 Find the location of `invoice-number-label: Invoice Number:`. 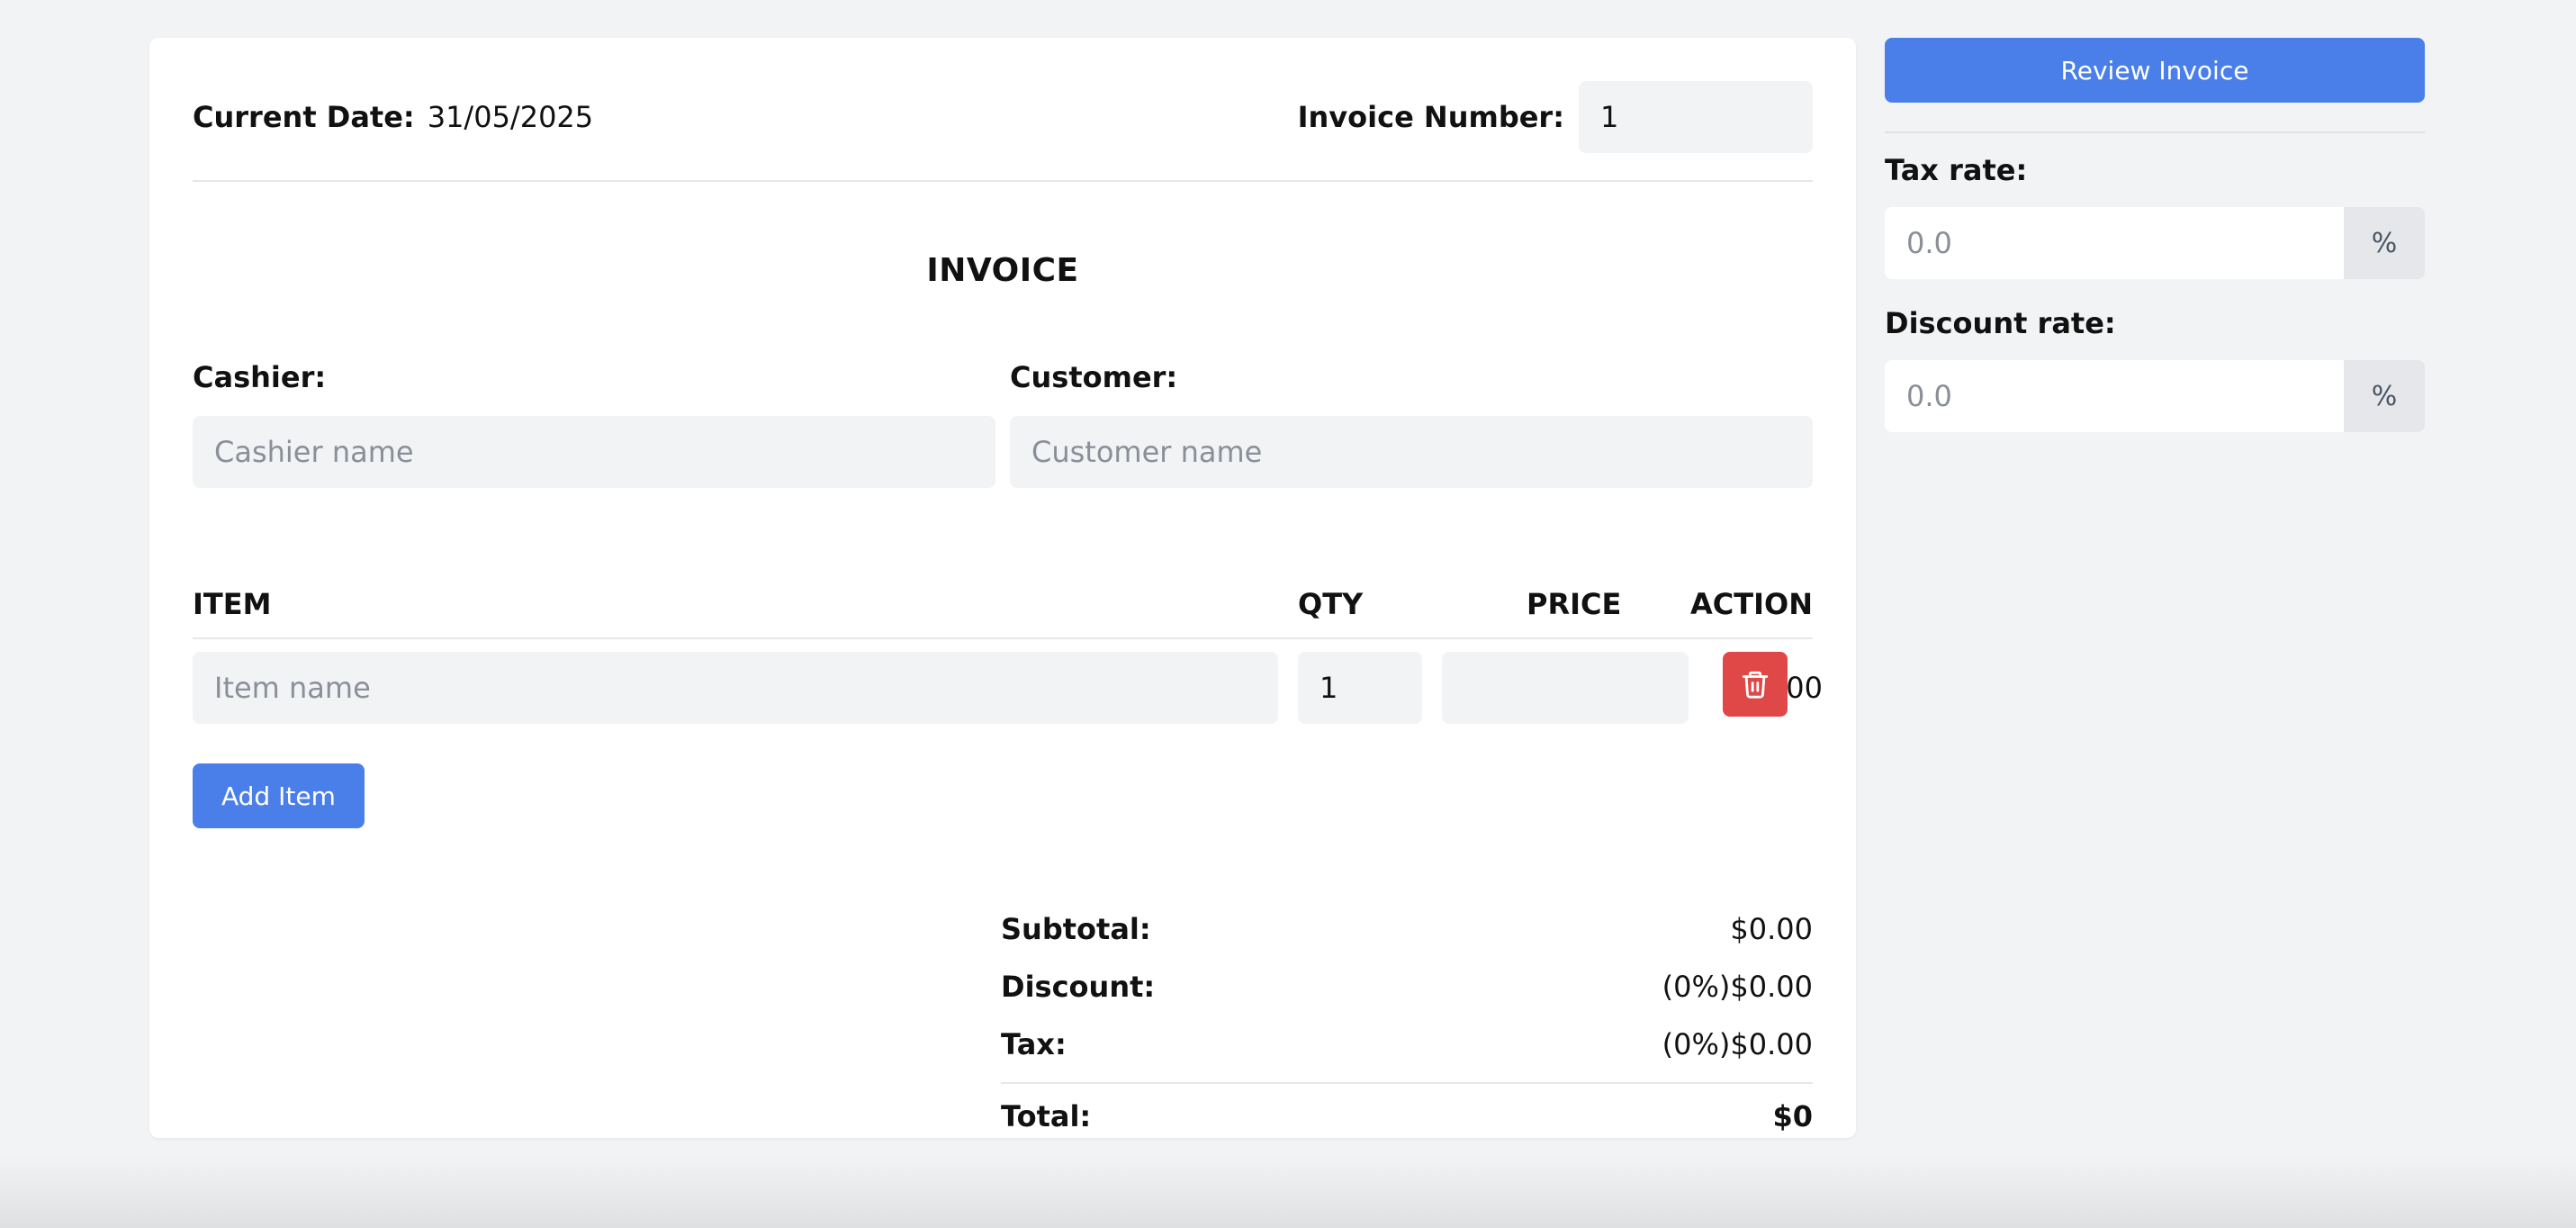

invoice-number-label: Invoice Number: is located at coordinates (1430, 117).